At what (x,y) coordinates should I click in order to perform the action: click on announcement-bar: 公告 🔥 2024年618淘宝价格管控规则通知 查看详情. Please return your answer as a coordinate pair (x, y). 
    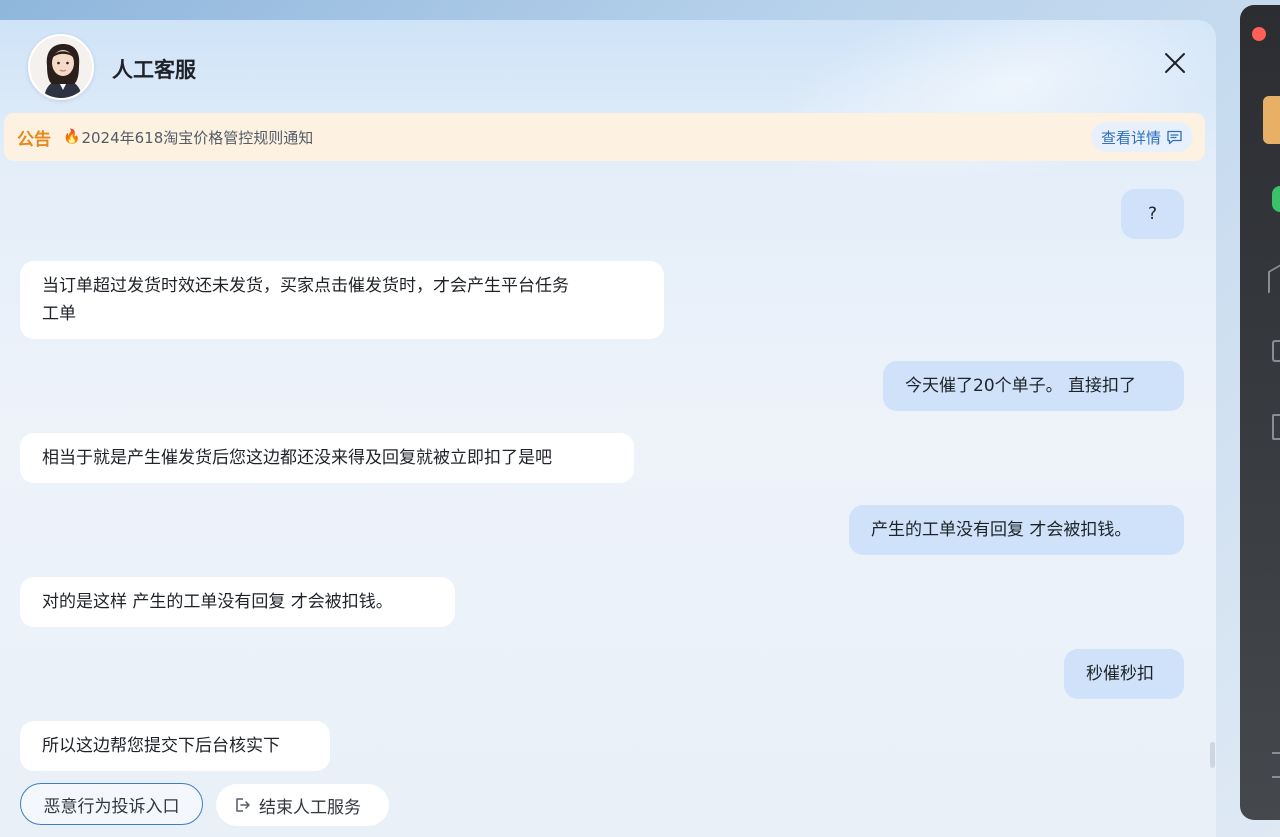
    Looking at the image, I should click on (604, 137).